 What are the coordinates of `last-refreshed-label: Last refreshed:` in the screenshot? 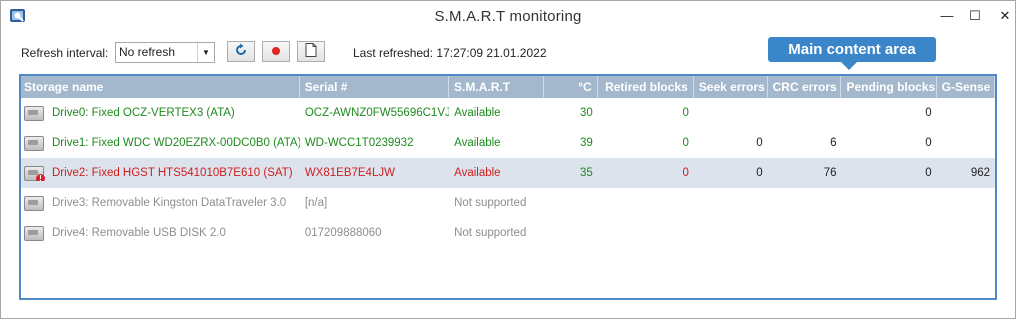 It's located at (393, 53).